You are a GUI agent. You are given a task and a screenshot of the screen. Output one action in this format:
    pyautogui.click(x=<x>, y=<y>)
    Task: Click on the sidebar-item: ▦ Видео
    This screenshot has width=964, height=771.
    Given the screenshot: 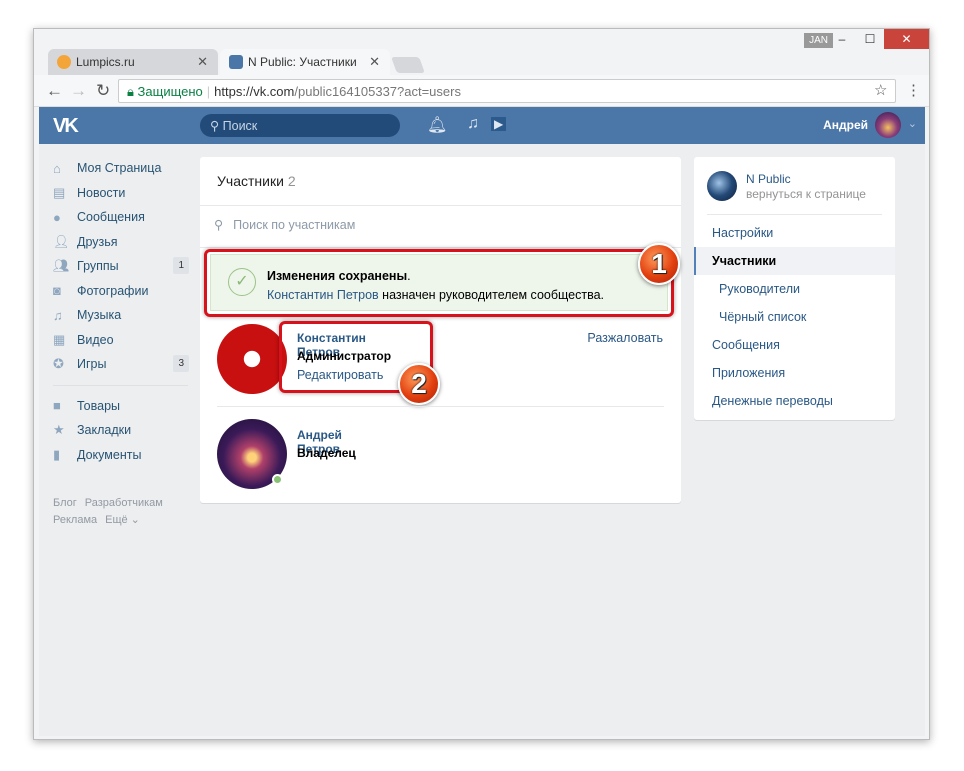 What is the action you would take?
    pyautogui.click(x=120, y=340)
    